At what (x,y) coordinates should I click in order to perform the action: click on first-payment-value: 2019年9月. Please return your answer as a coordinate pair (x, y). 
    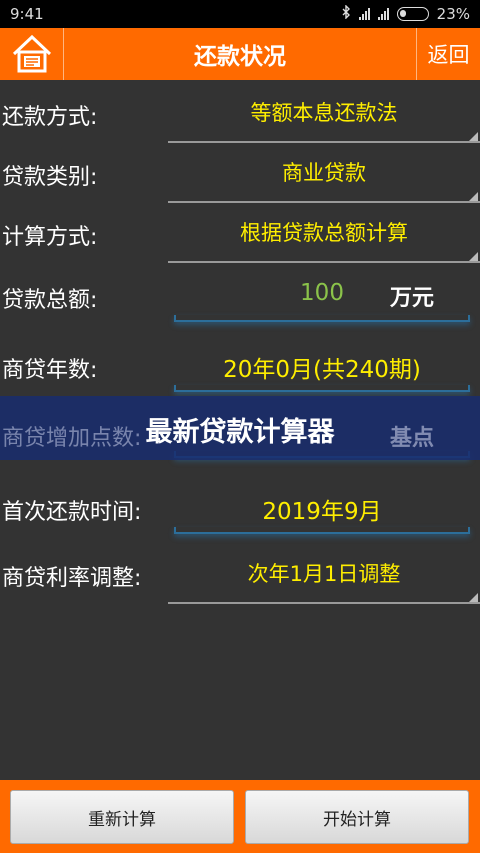
    Looking at the image, I should click on (322, 512).